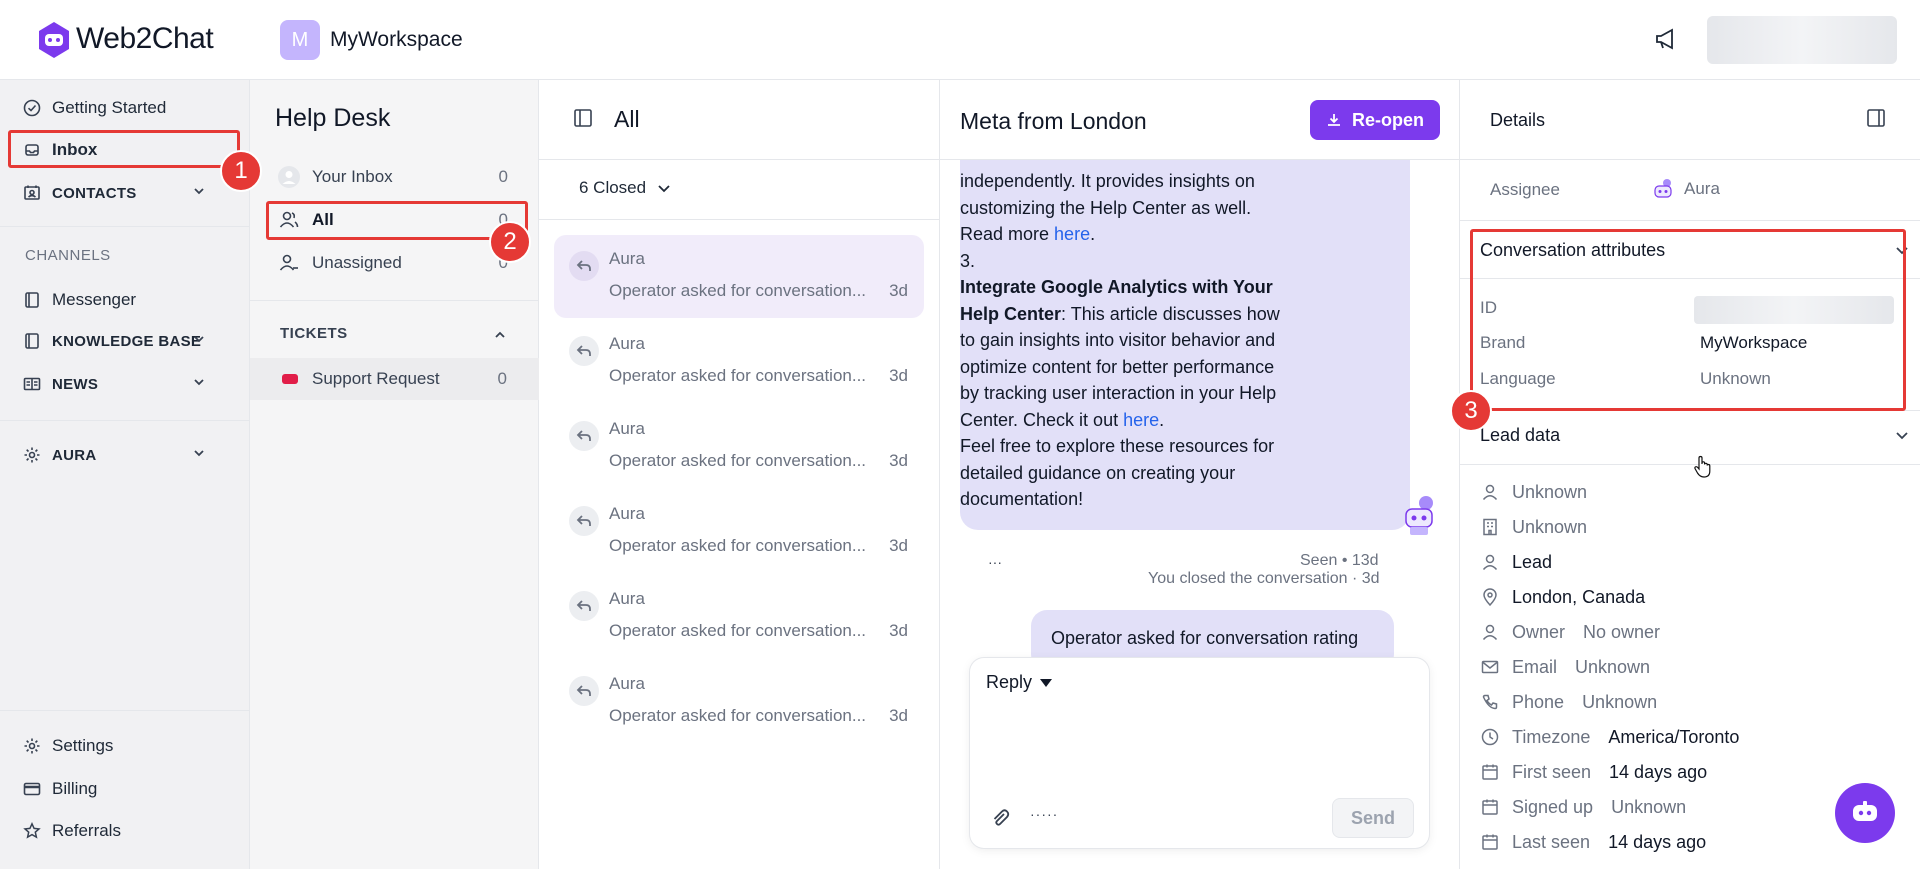 The height and width of the screenshot is (869, 1920). What do you see at coordinates (71, 831) in the screenshot?
I see `nav-referrals: Referrals` at bounding box center [71, 831].